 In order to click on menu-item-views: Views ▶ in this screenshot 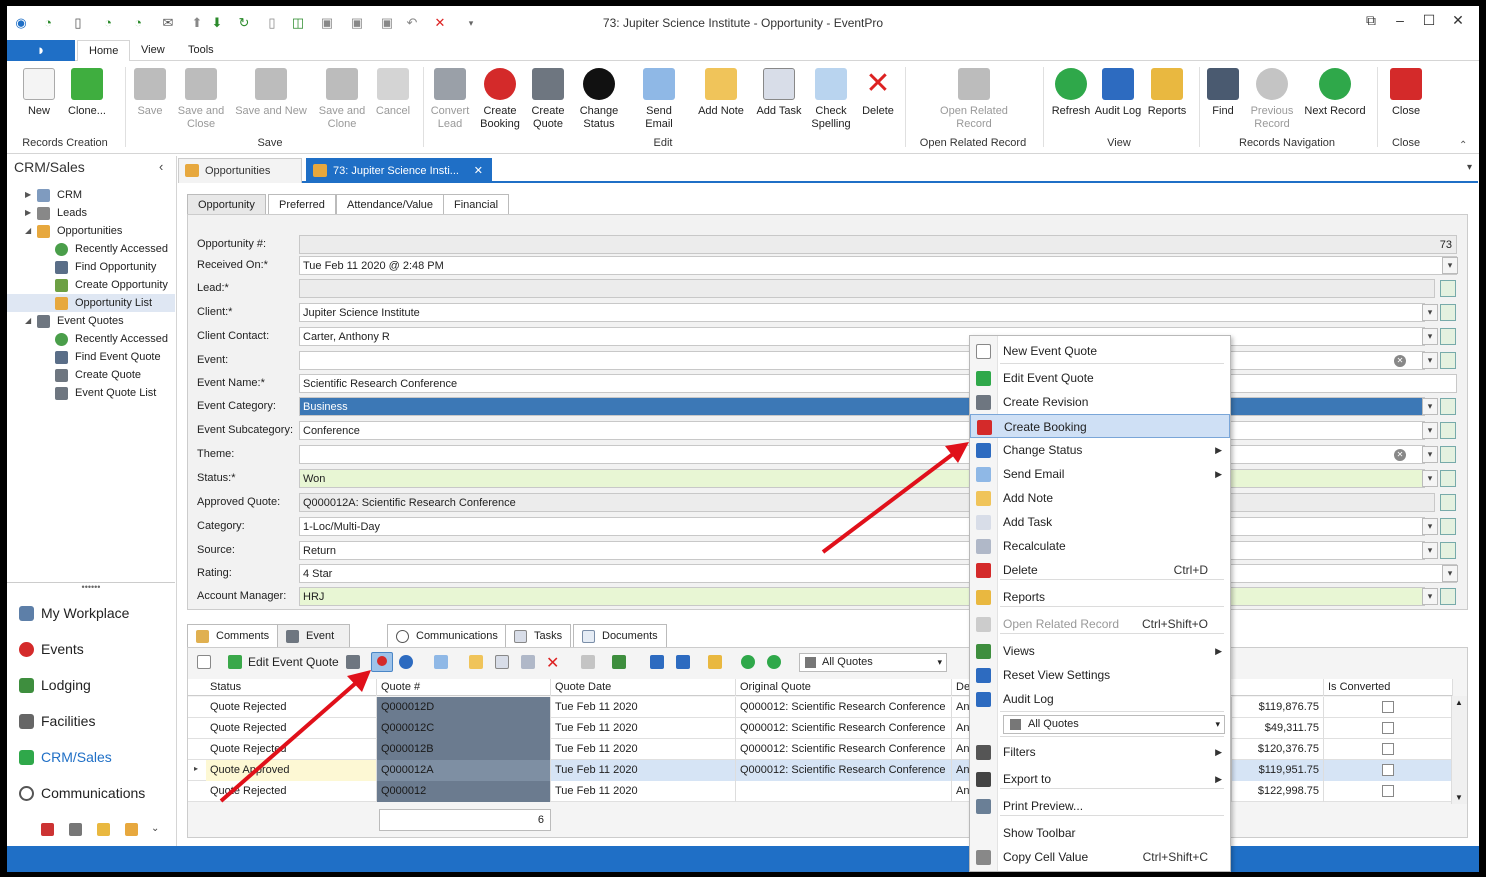, I will do `click(1100, 651)`.